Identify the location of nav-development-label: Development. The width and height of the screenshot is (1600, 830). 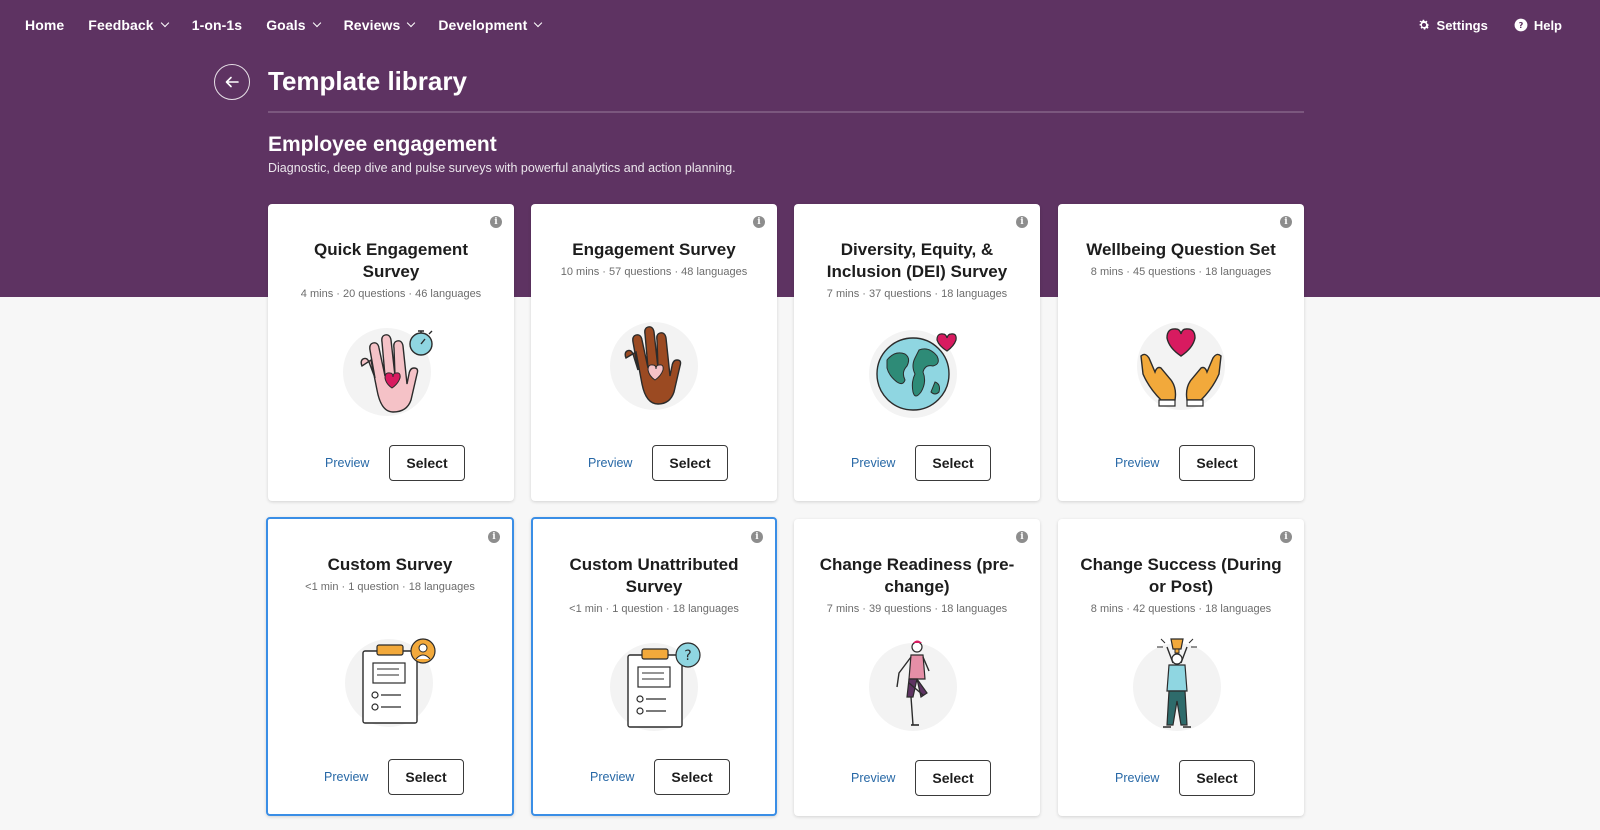
(483, 25).